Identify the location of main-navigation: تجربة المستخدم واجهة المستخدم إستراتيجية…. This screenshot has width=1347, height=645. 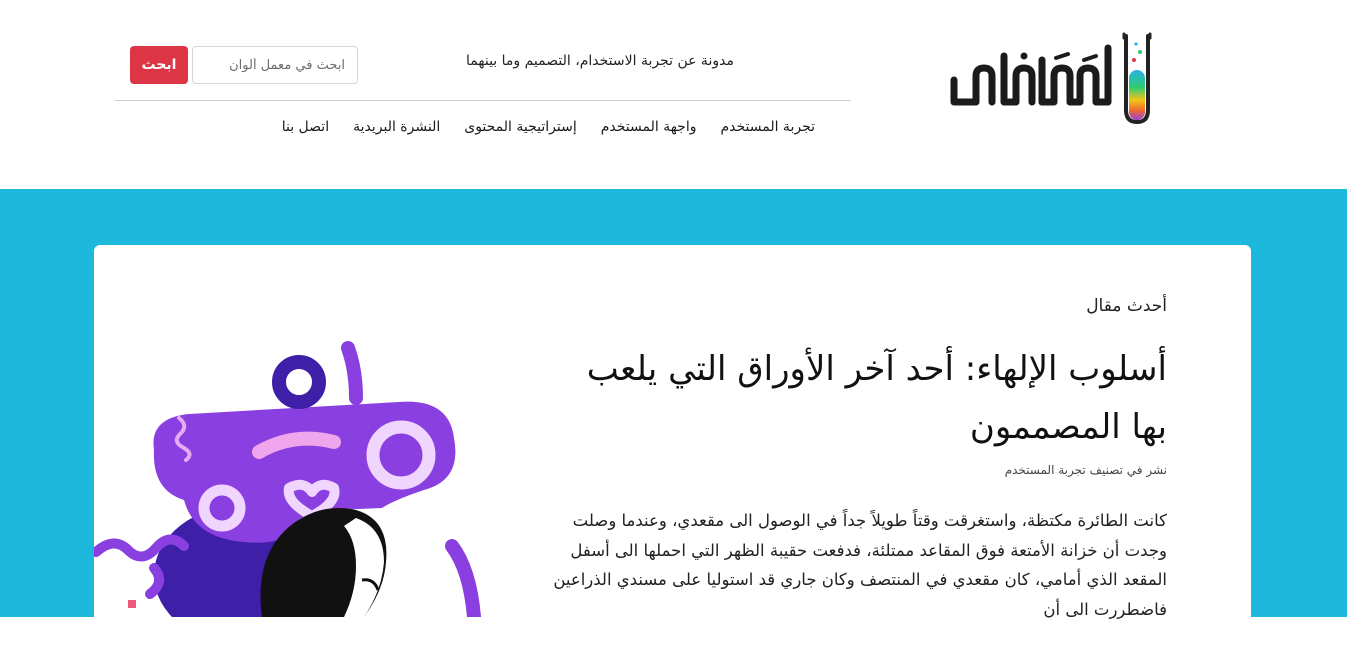
(548, 130).